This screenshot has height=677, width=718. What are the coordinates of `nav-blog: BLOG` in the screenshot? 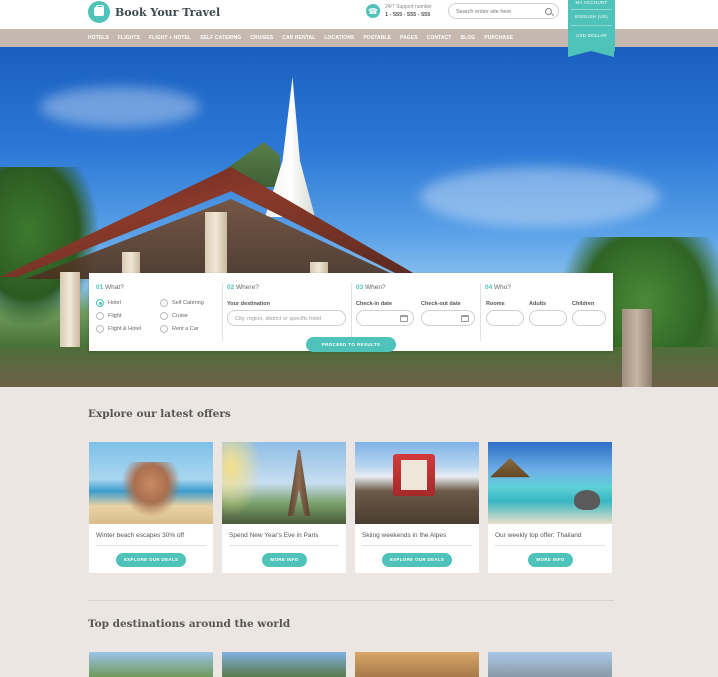 It's located at (467, 38).